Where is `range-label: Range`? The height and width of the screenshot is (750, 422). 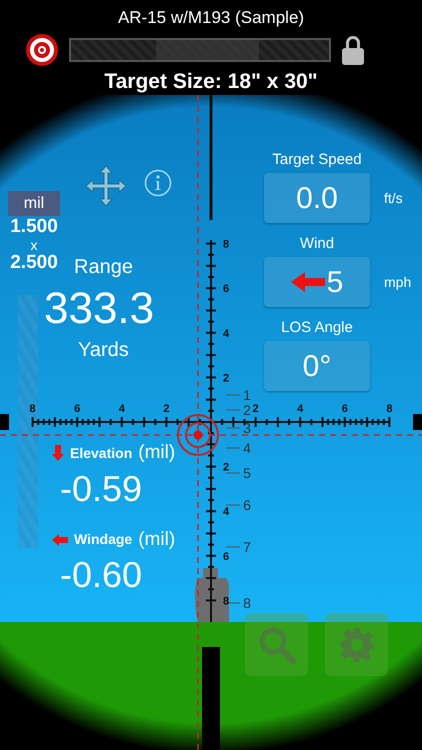 range-label: Range is located at coordinates (103, 267).